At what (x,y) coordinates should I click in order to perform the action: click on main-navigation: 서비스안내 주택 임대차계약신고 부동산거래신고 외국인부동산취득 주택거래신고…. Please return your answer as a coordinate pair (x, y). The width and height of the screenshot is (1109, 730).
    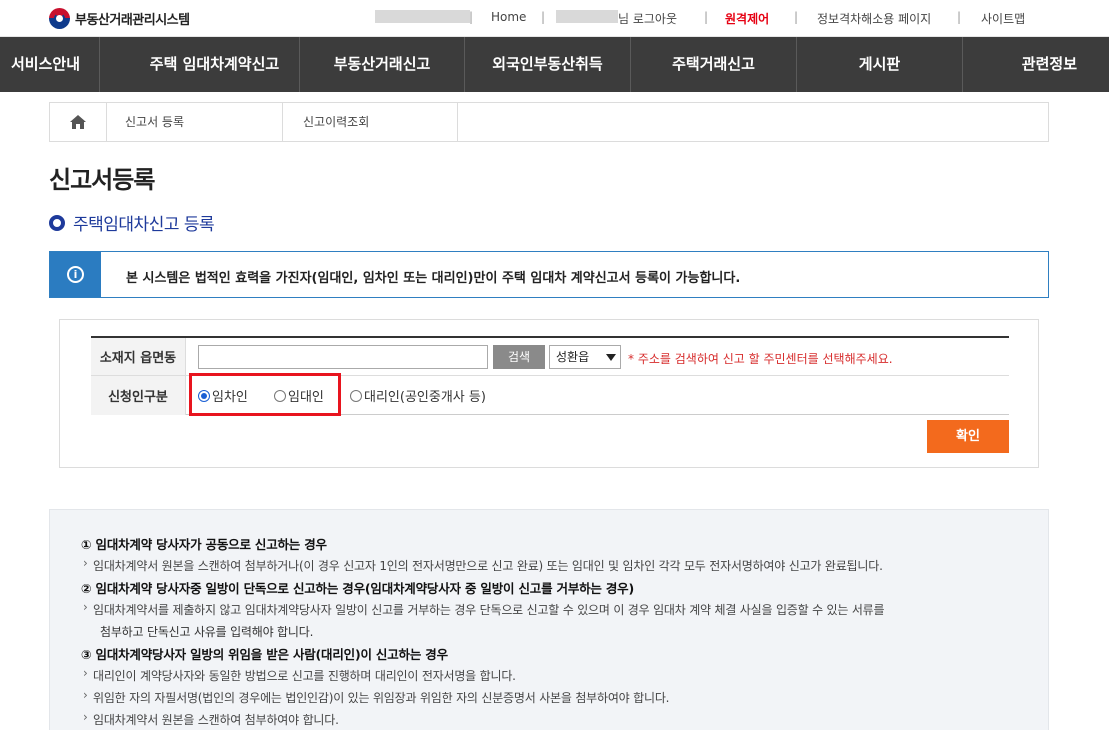
    Looking at the image, I should click on (554, 64).